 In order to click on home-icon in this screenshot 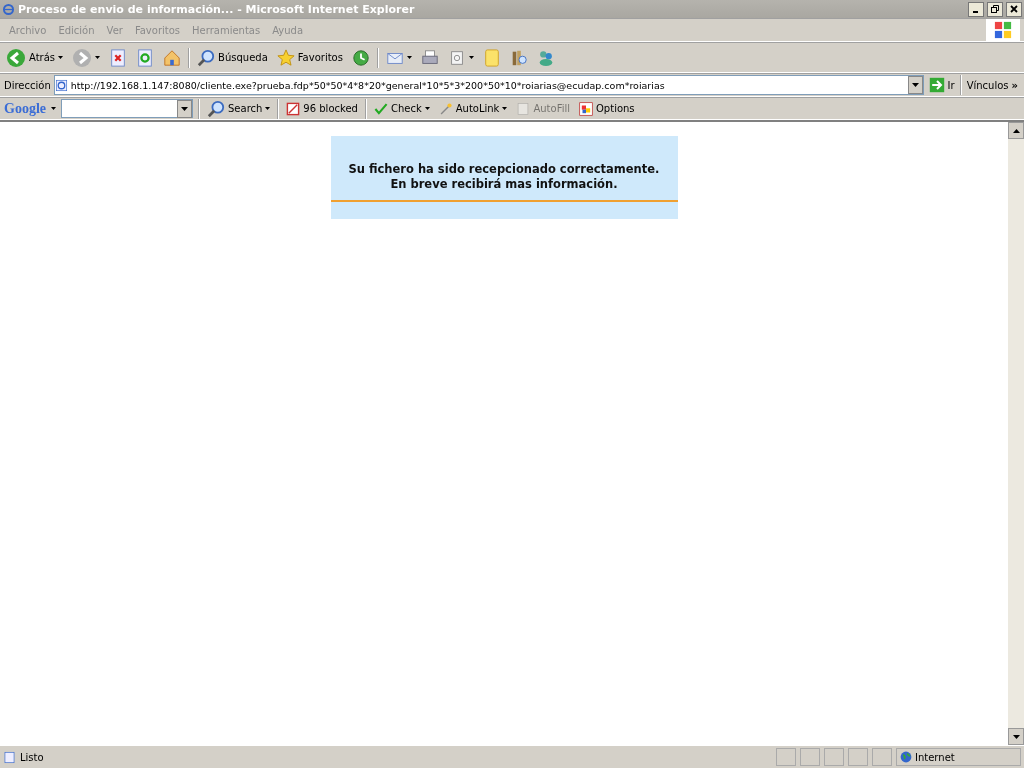, I will do `click(172, 57)`.